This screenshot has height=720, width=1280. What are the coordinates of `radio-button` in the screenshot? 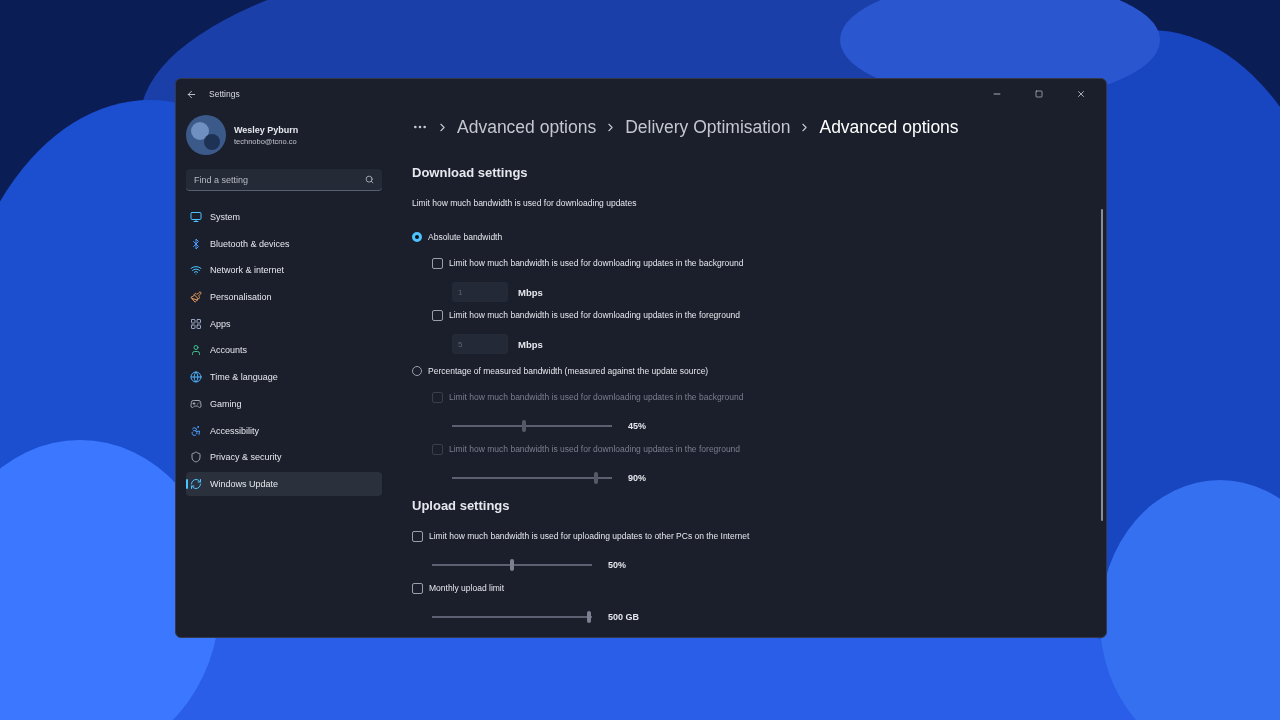 It's located at (417, 237).